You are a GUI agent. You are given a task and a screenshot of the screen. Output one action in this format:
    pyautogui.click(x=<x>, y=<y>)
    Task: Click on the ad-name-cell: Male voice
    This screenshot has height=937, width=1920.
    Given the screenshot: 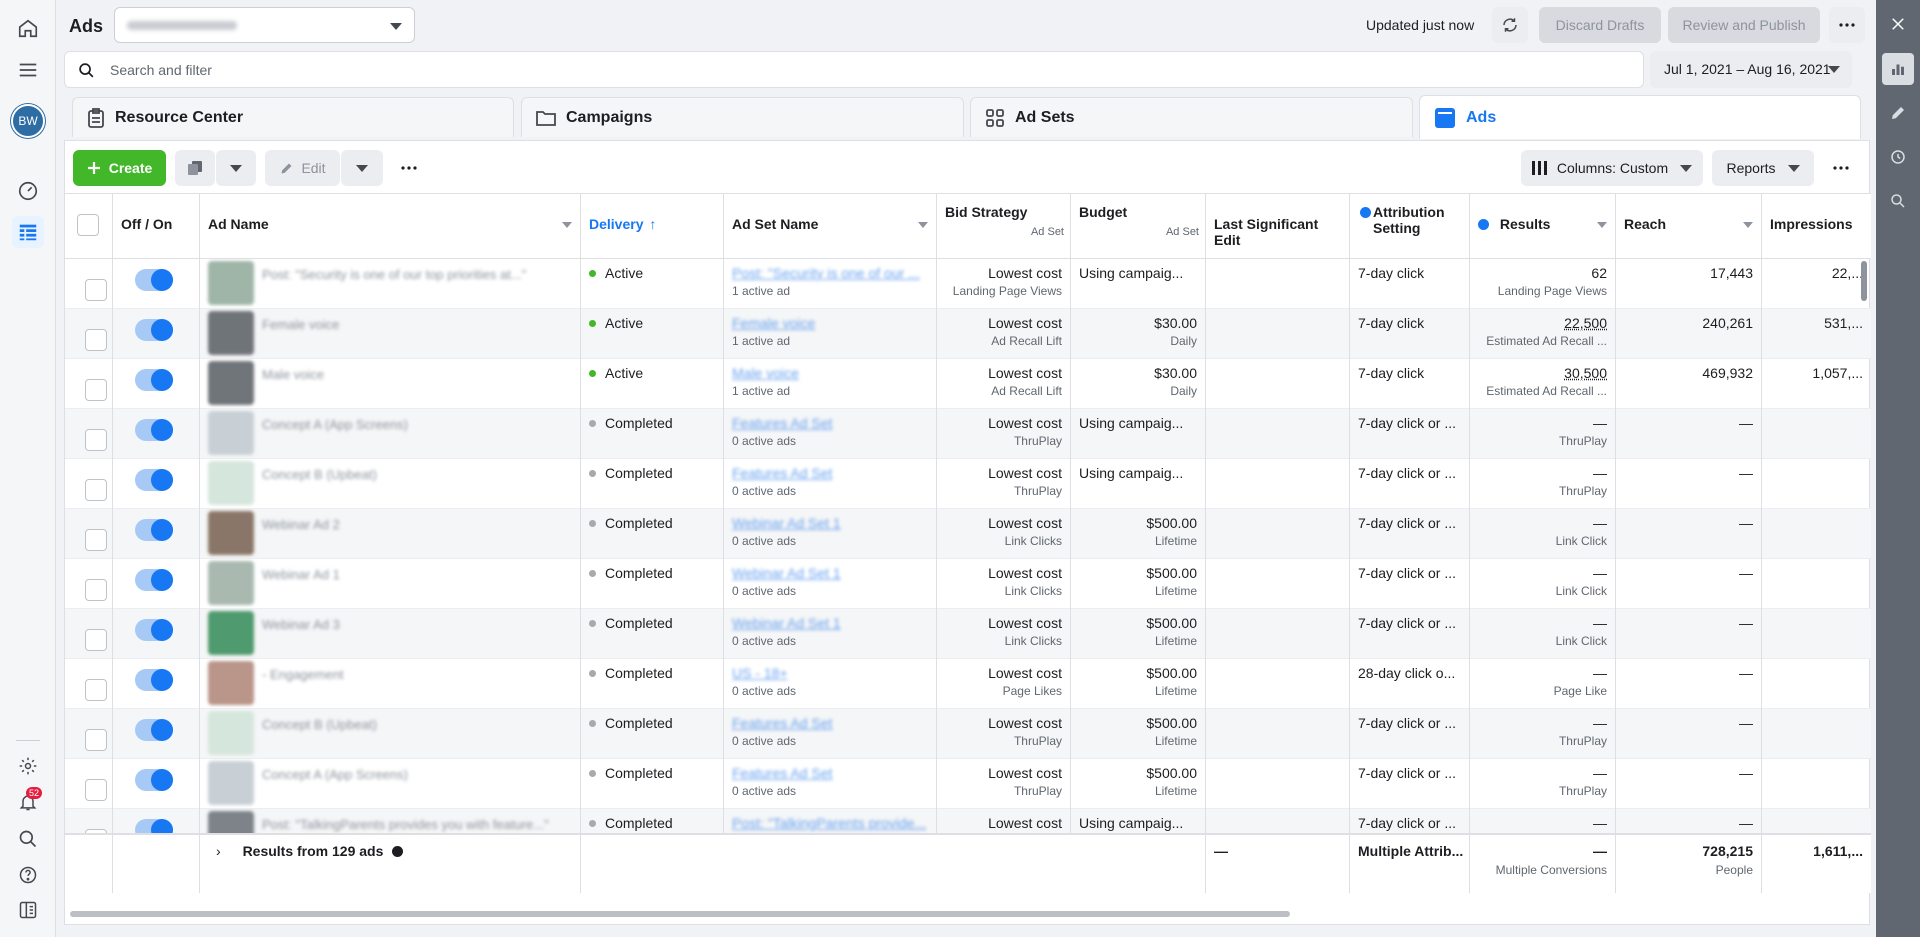 What is the action you would take?
    pyautogui.click(x=390, y=384)
    